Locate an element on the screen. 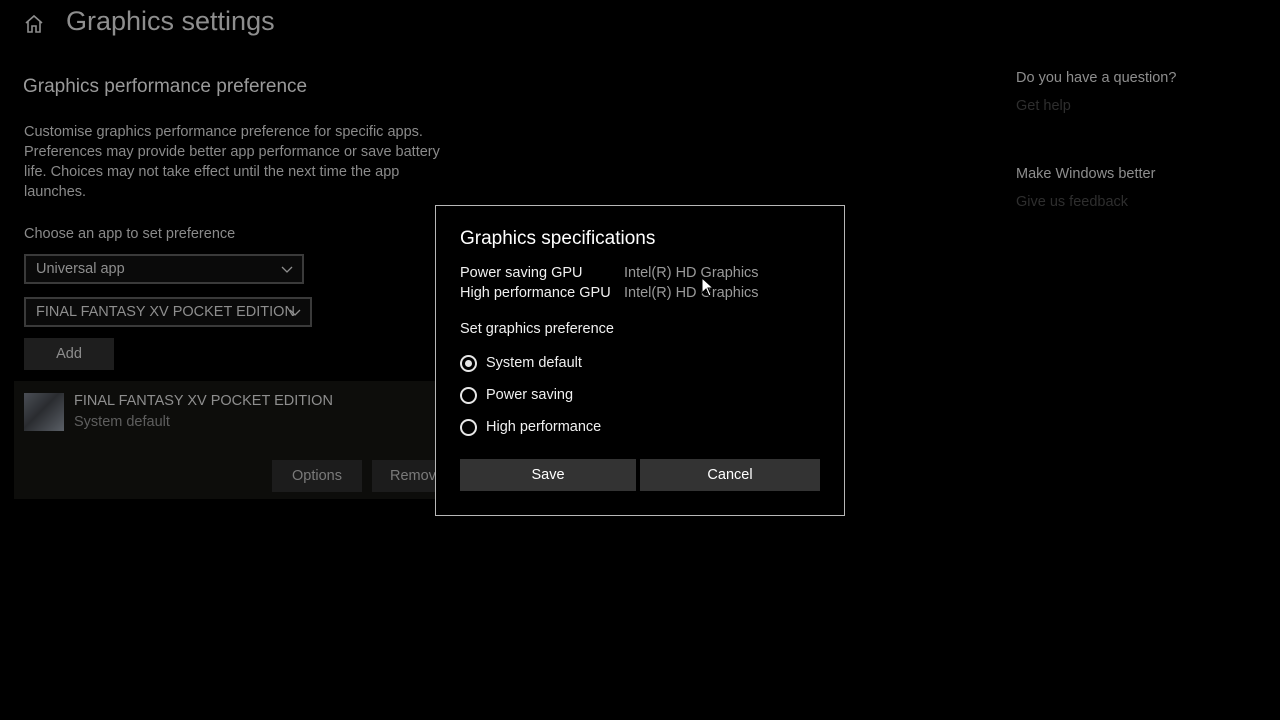 The height and width of the screenshot is (720, 1280). app-preference: System default is located at coordinates (122, 422).